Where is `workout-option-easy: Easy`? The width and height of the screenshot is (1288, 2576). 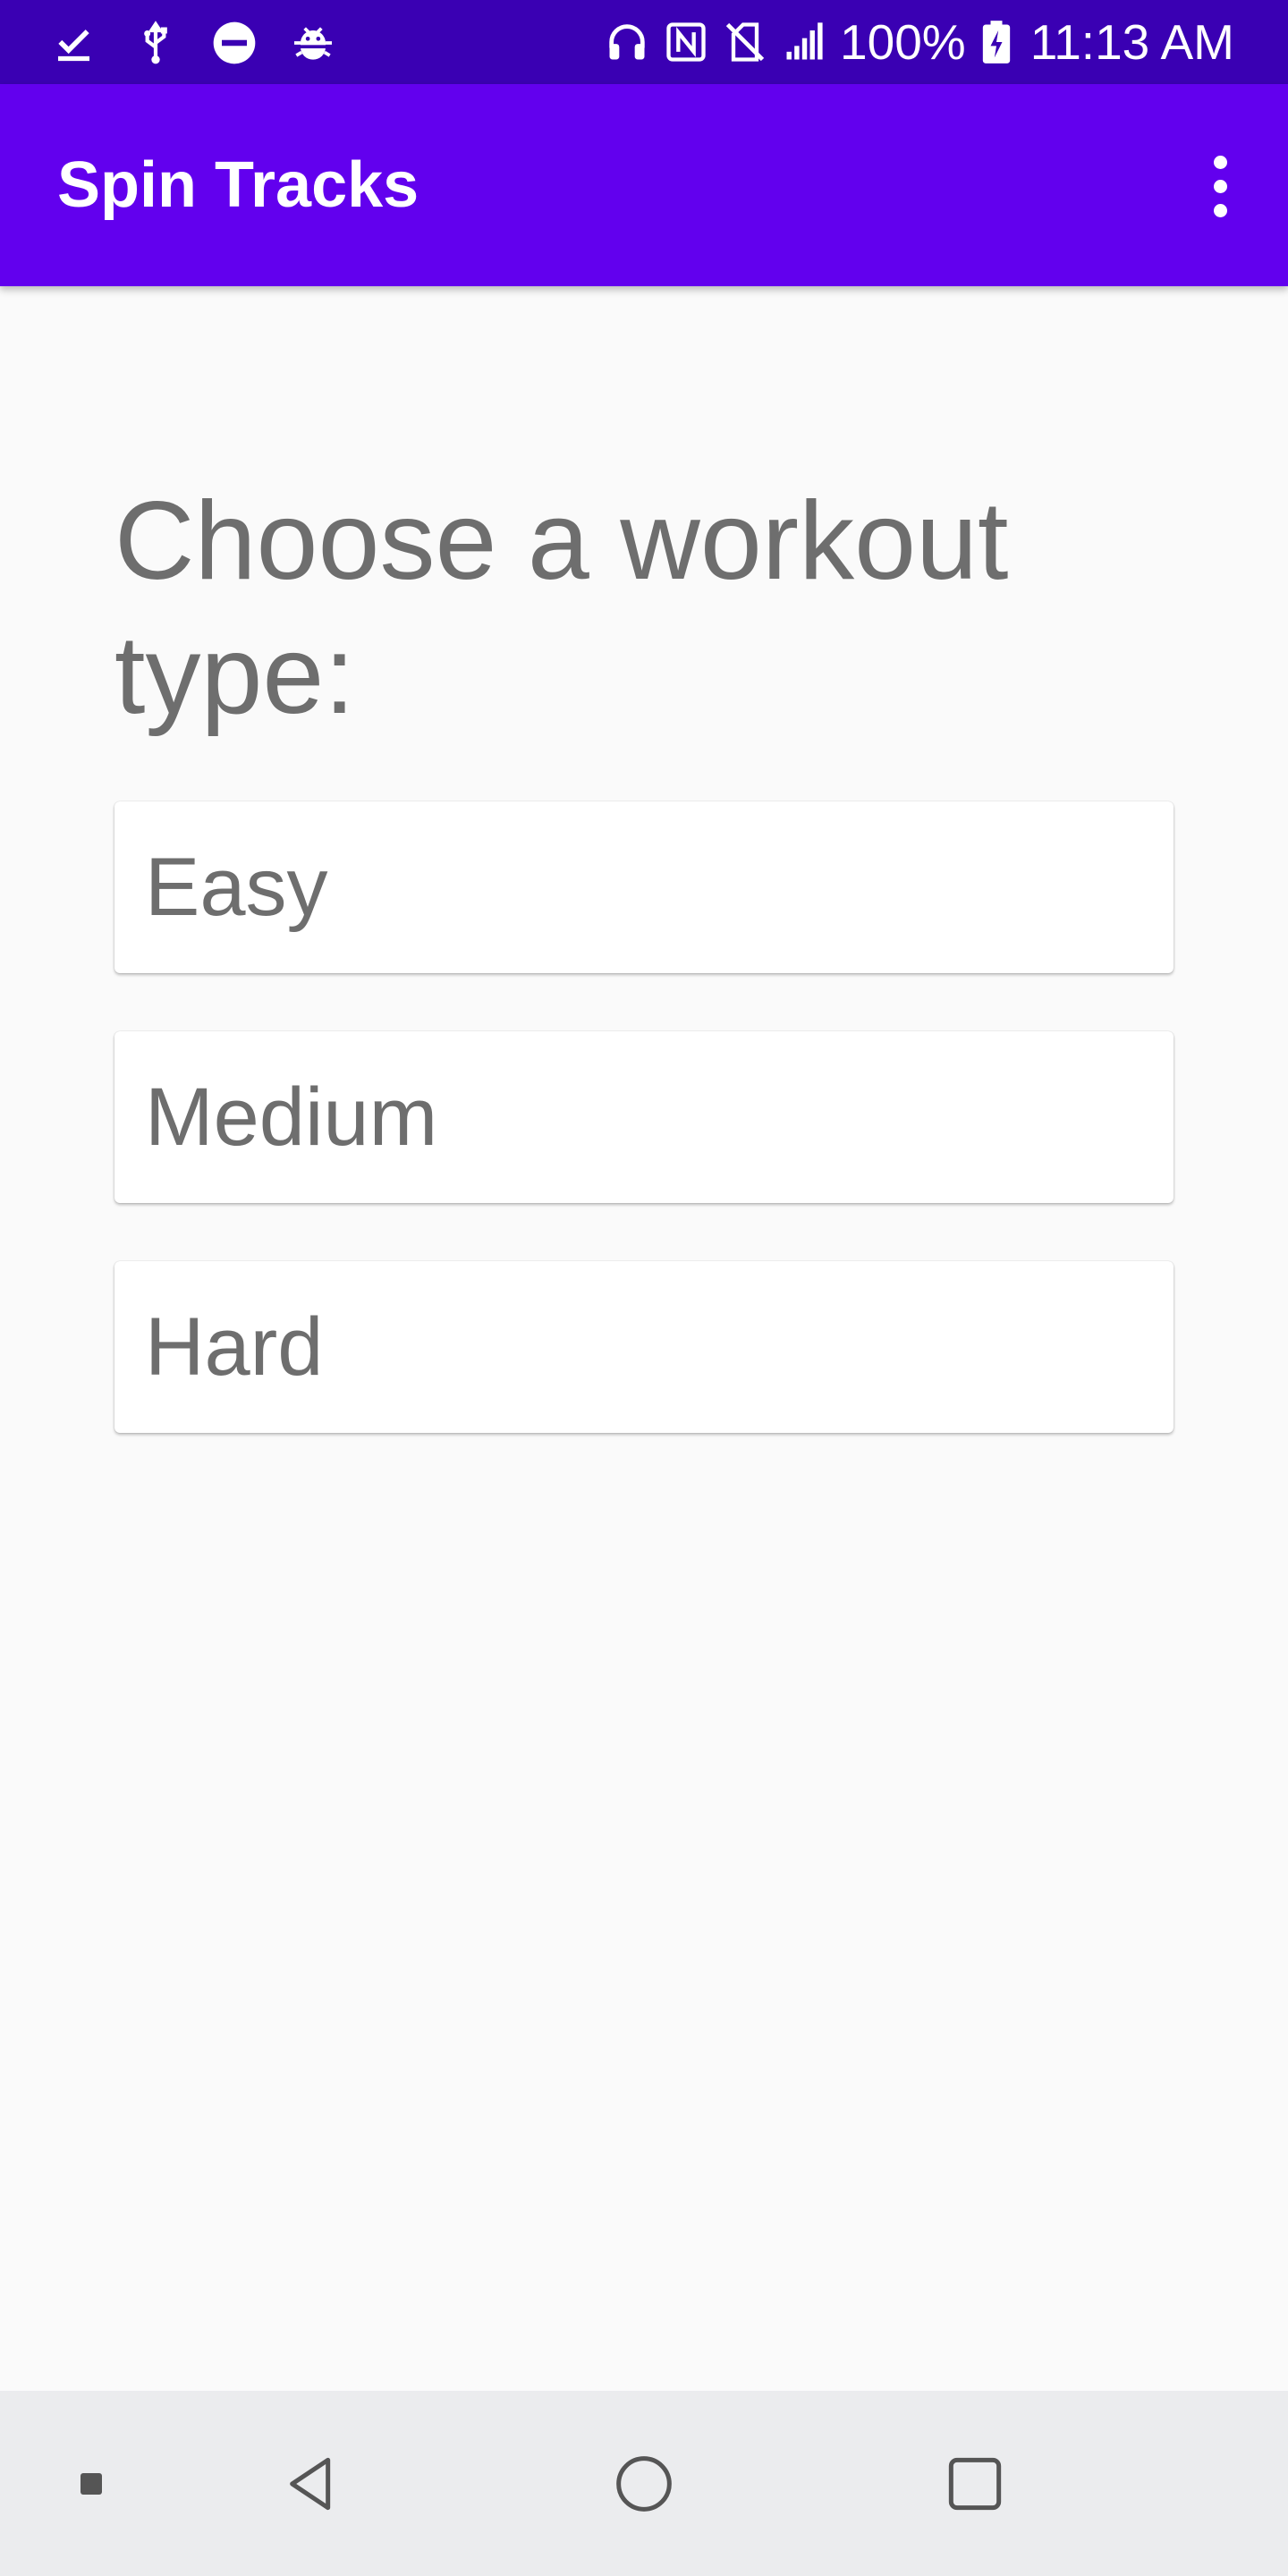 workout-option-easy: Easy is located at coordinates (644, 887).